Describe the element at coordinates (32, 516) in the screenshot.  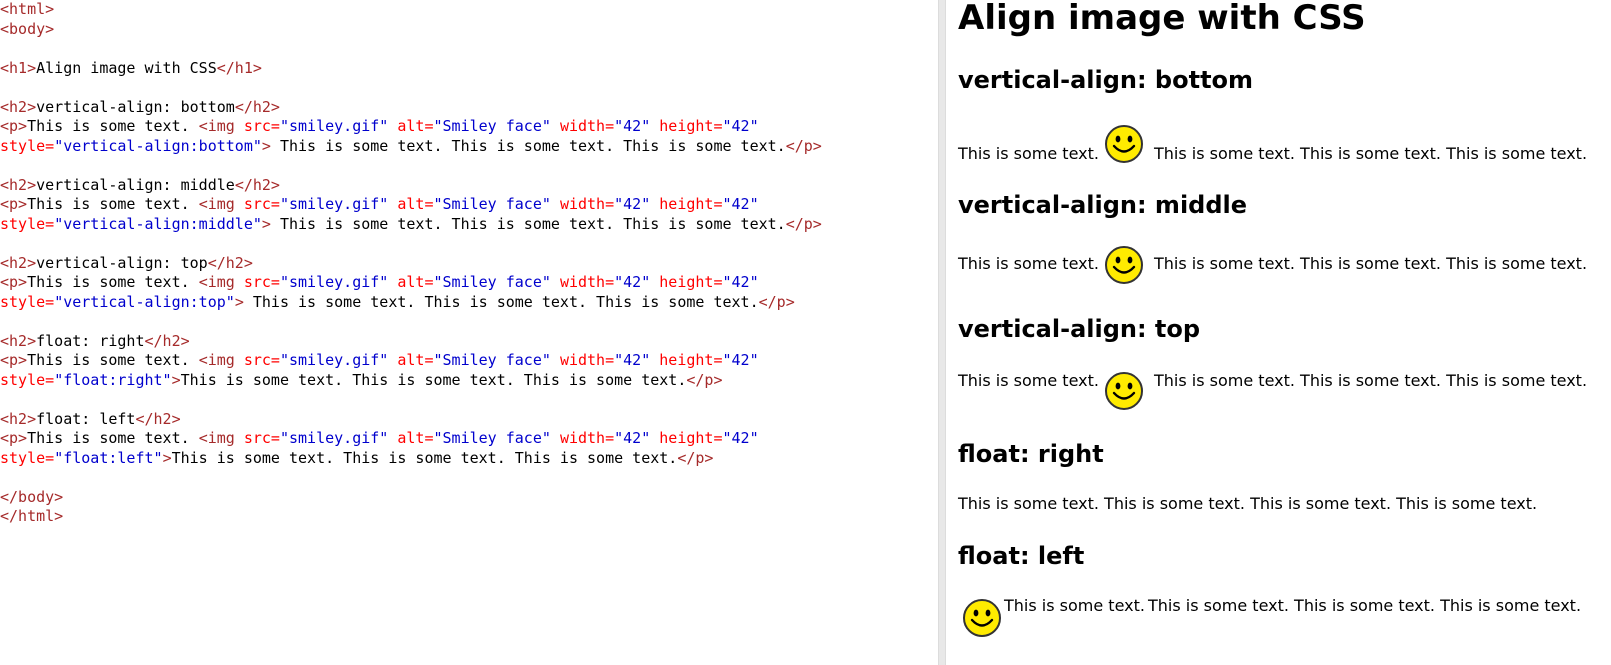
I see `code-token: </html>` at that location.